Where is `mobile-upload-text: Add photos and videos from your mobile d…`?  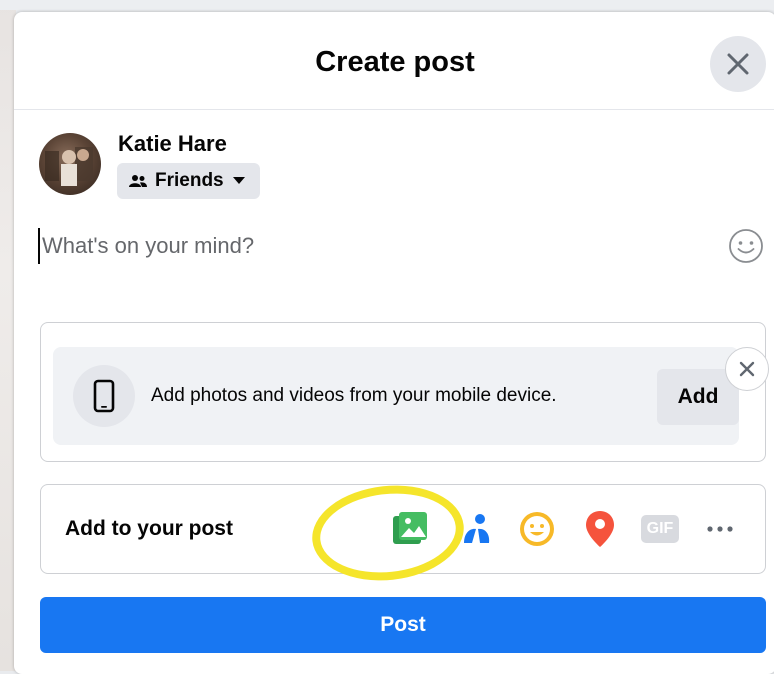
mobile-upload-text: Add photos and videos from your mobile d… is located at coordinates (354, 395).